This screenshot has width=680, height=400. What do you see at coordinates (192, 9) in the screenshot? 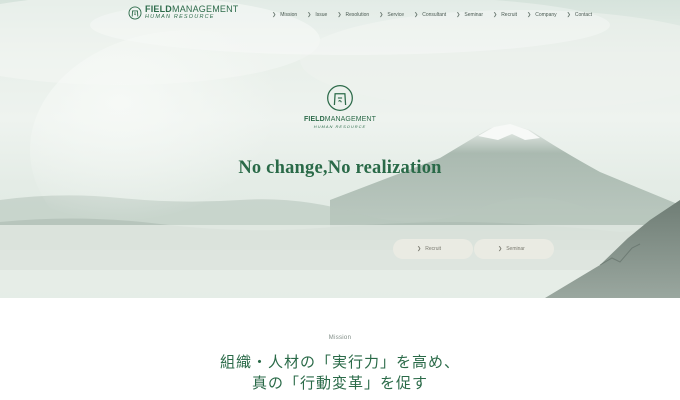
I see `header-logo-brand: FIELDMANAGEMENT` at bounding box center [192, 9].